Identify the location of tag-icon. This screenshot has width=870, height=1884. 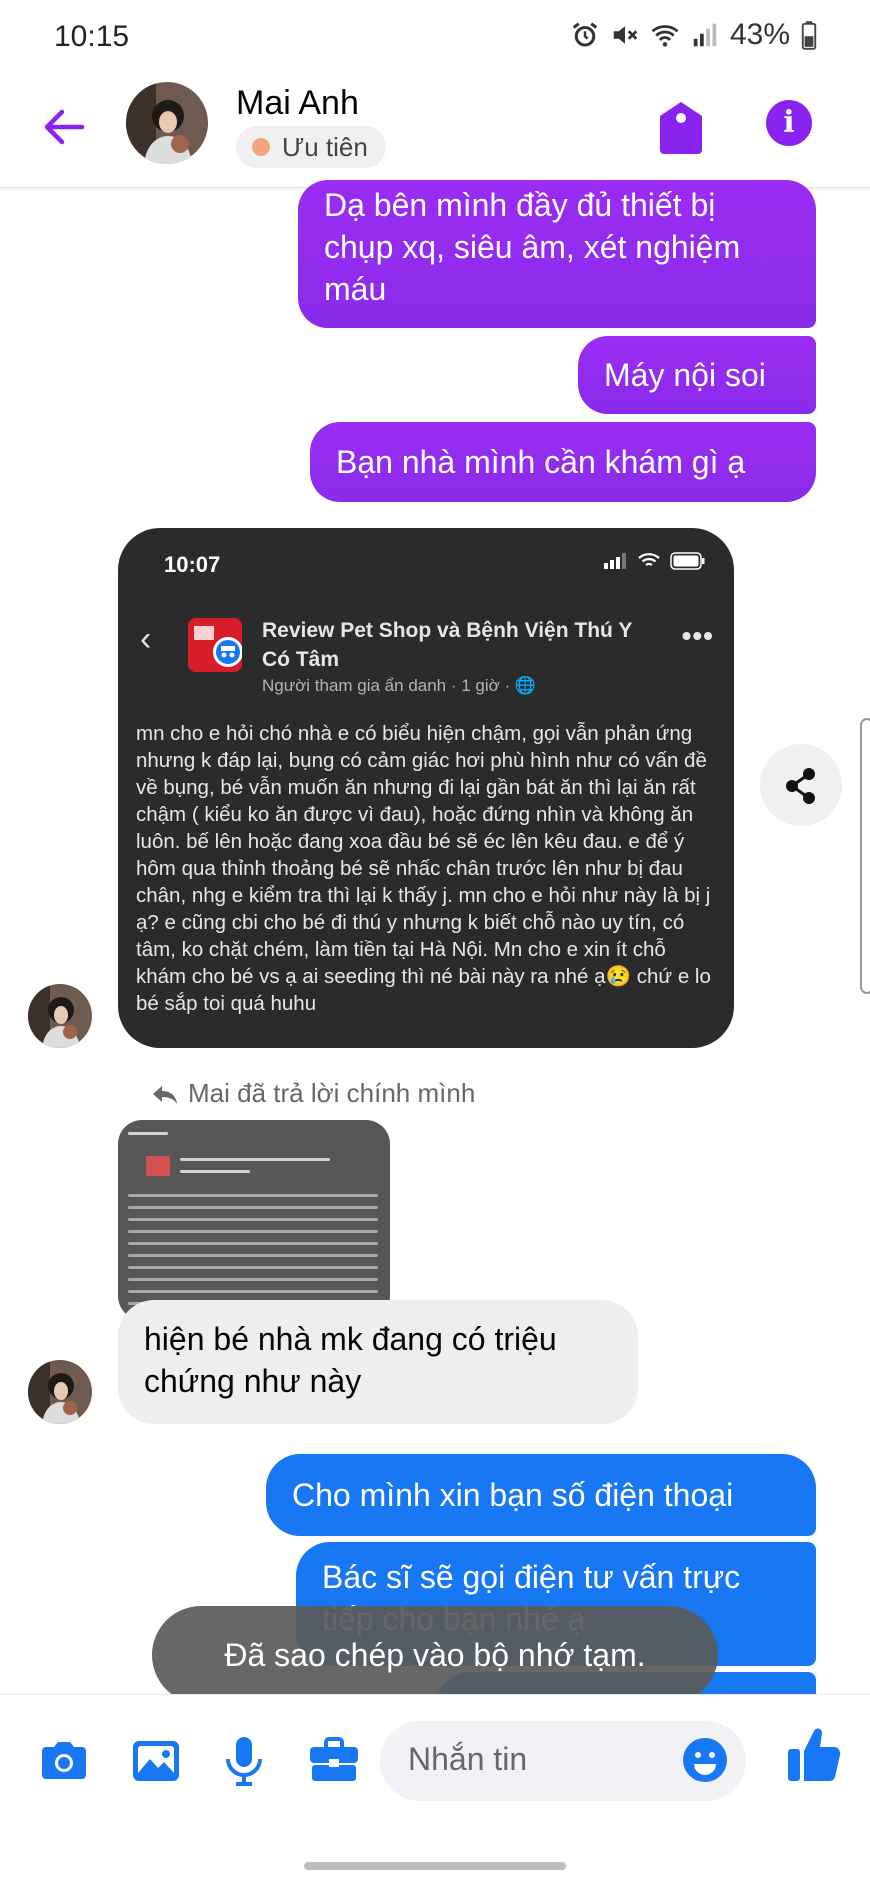
(681, 128).